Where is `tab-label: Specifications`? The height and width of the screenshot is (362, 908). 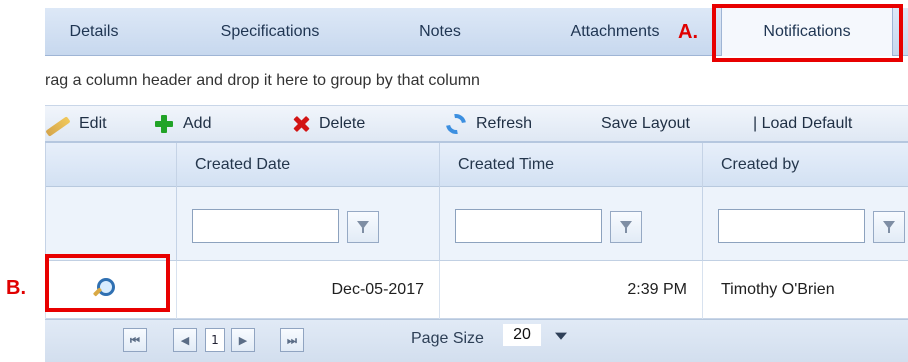
tab-label: Specifications is located at coordinates (270, 31).